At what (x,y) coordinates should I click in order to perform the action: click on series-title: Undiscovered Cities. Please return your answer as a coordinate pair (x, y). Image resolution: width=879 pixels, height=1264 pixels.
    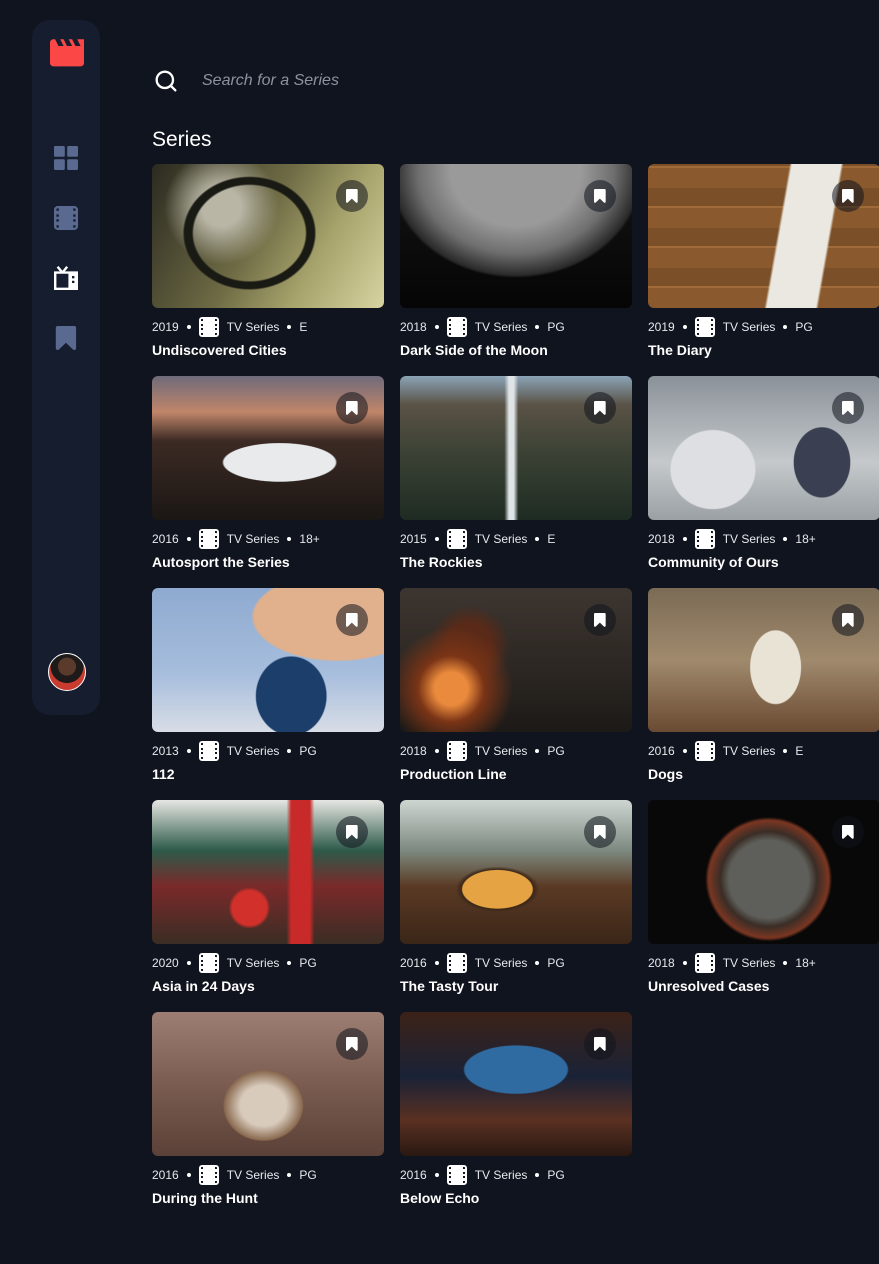
    Looking at the image, I should click on (268, 350).